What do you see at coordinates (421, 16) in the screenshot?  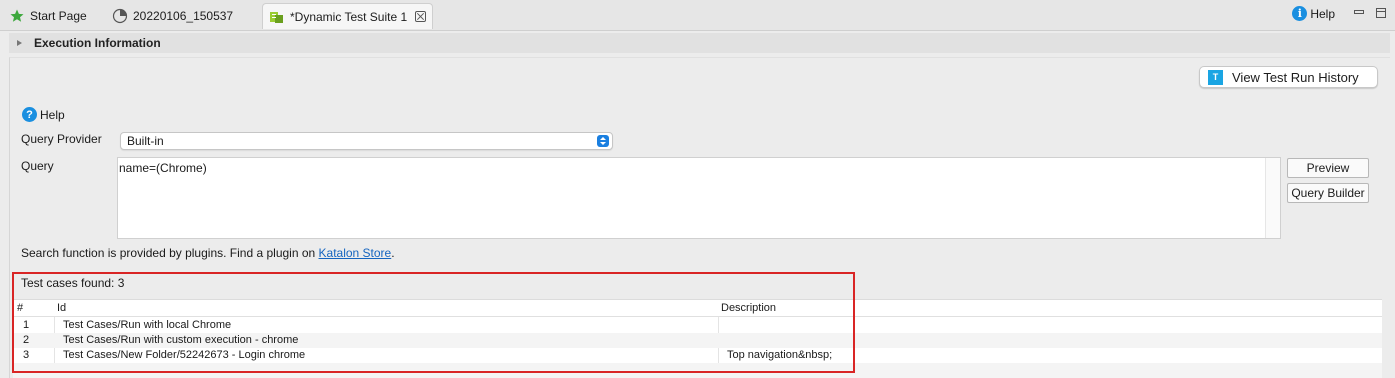 I see `close-icon` at bounding box center [421, 16].